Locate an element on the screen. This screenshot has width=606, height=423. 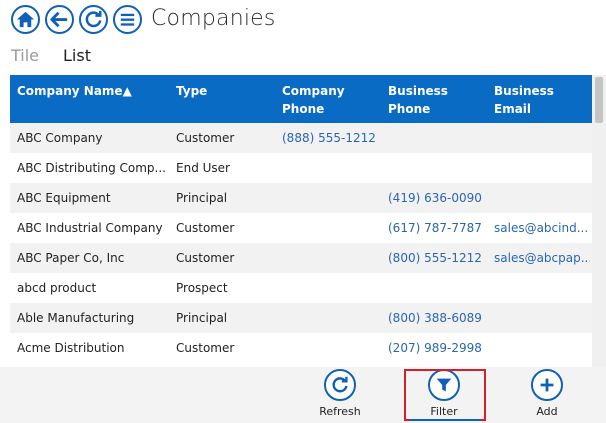
app-bar: Refresh Filter Add is located at coordinates (303, 395).